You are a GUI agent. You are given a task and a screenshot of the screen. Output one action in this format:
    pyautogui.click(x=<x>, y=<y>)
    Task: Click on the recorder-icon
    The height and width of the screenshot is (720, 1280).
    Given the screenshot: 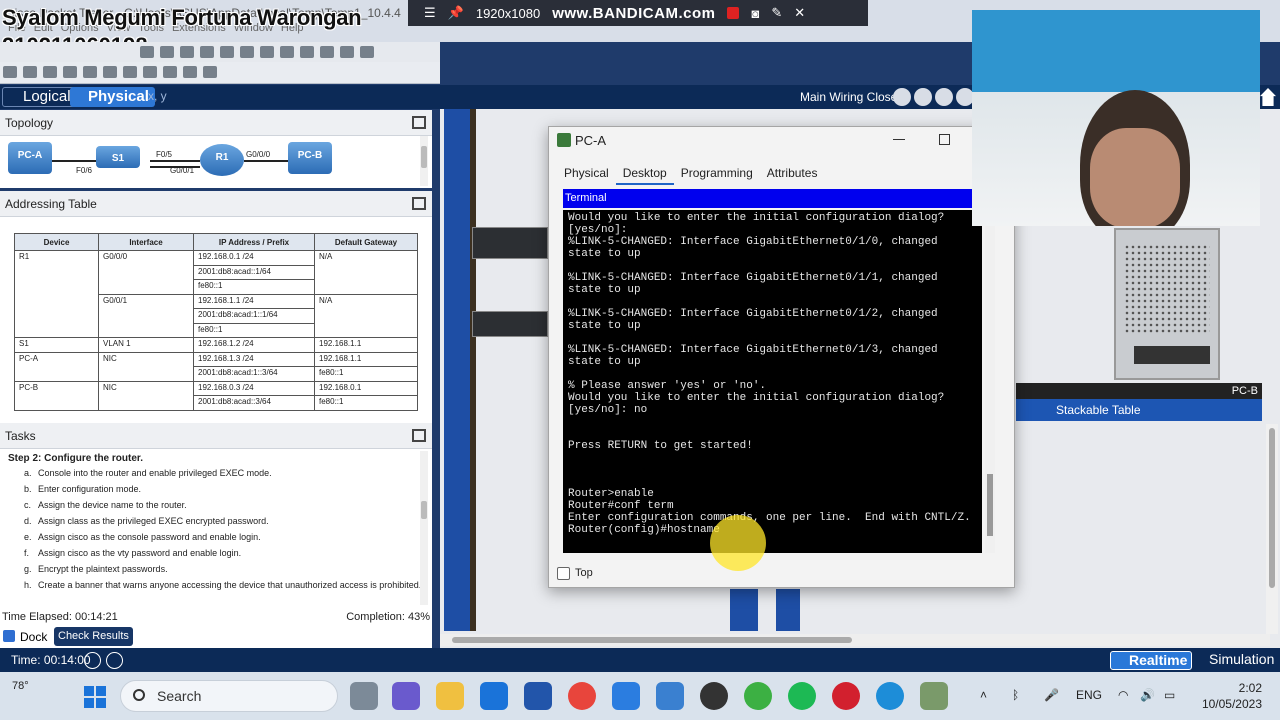 What is the action you would take?
    pyautogui.click(x=758, y=696)
    